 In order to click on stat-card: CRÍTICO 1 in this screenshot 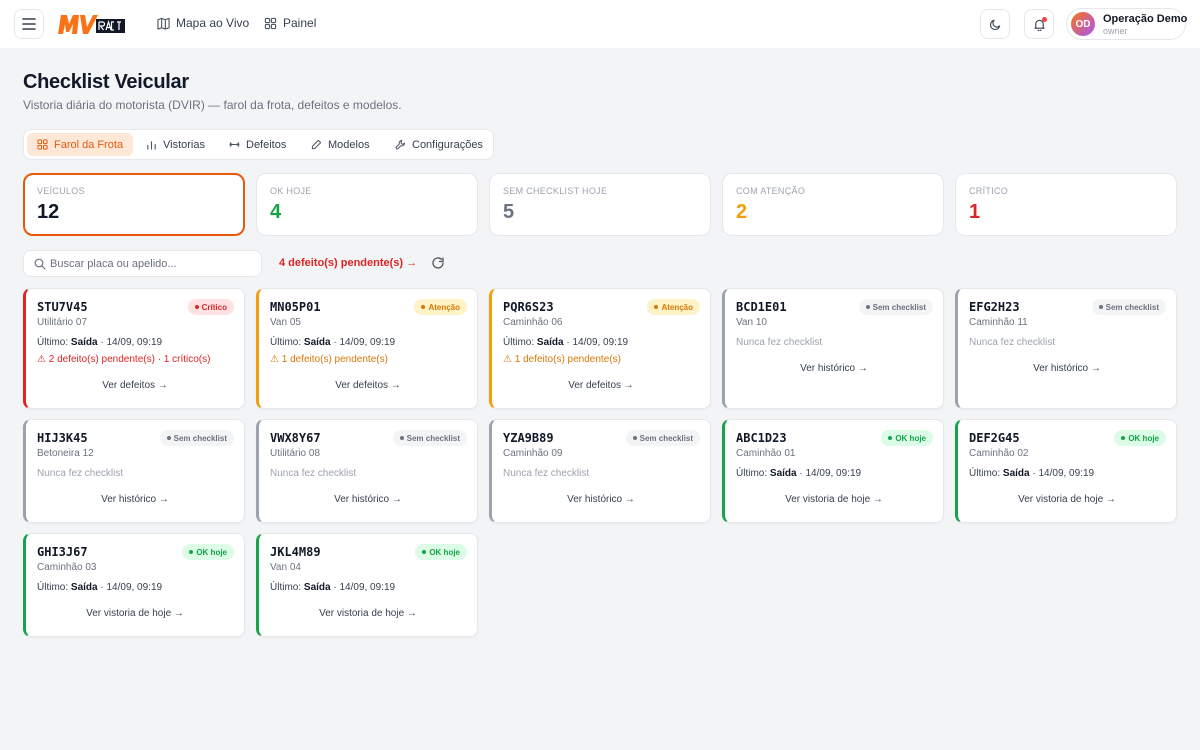, I will do `click(1066, 204)`.